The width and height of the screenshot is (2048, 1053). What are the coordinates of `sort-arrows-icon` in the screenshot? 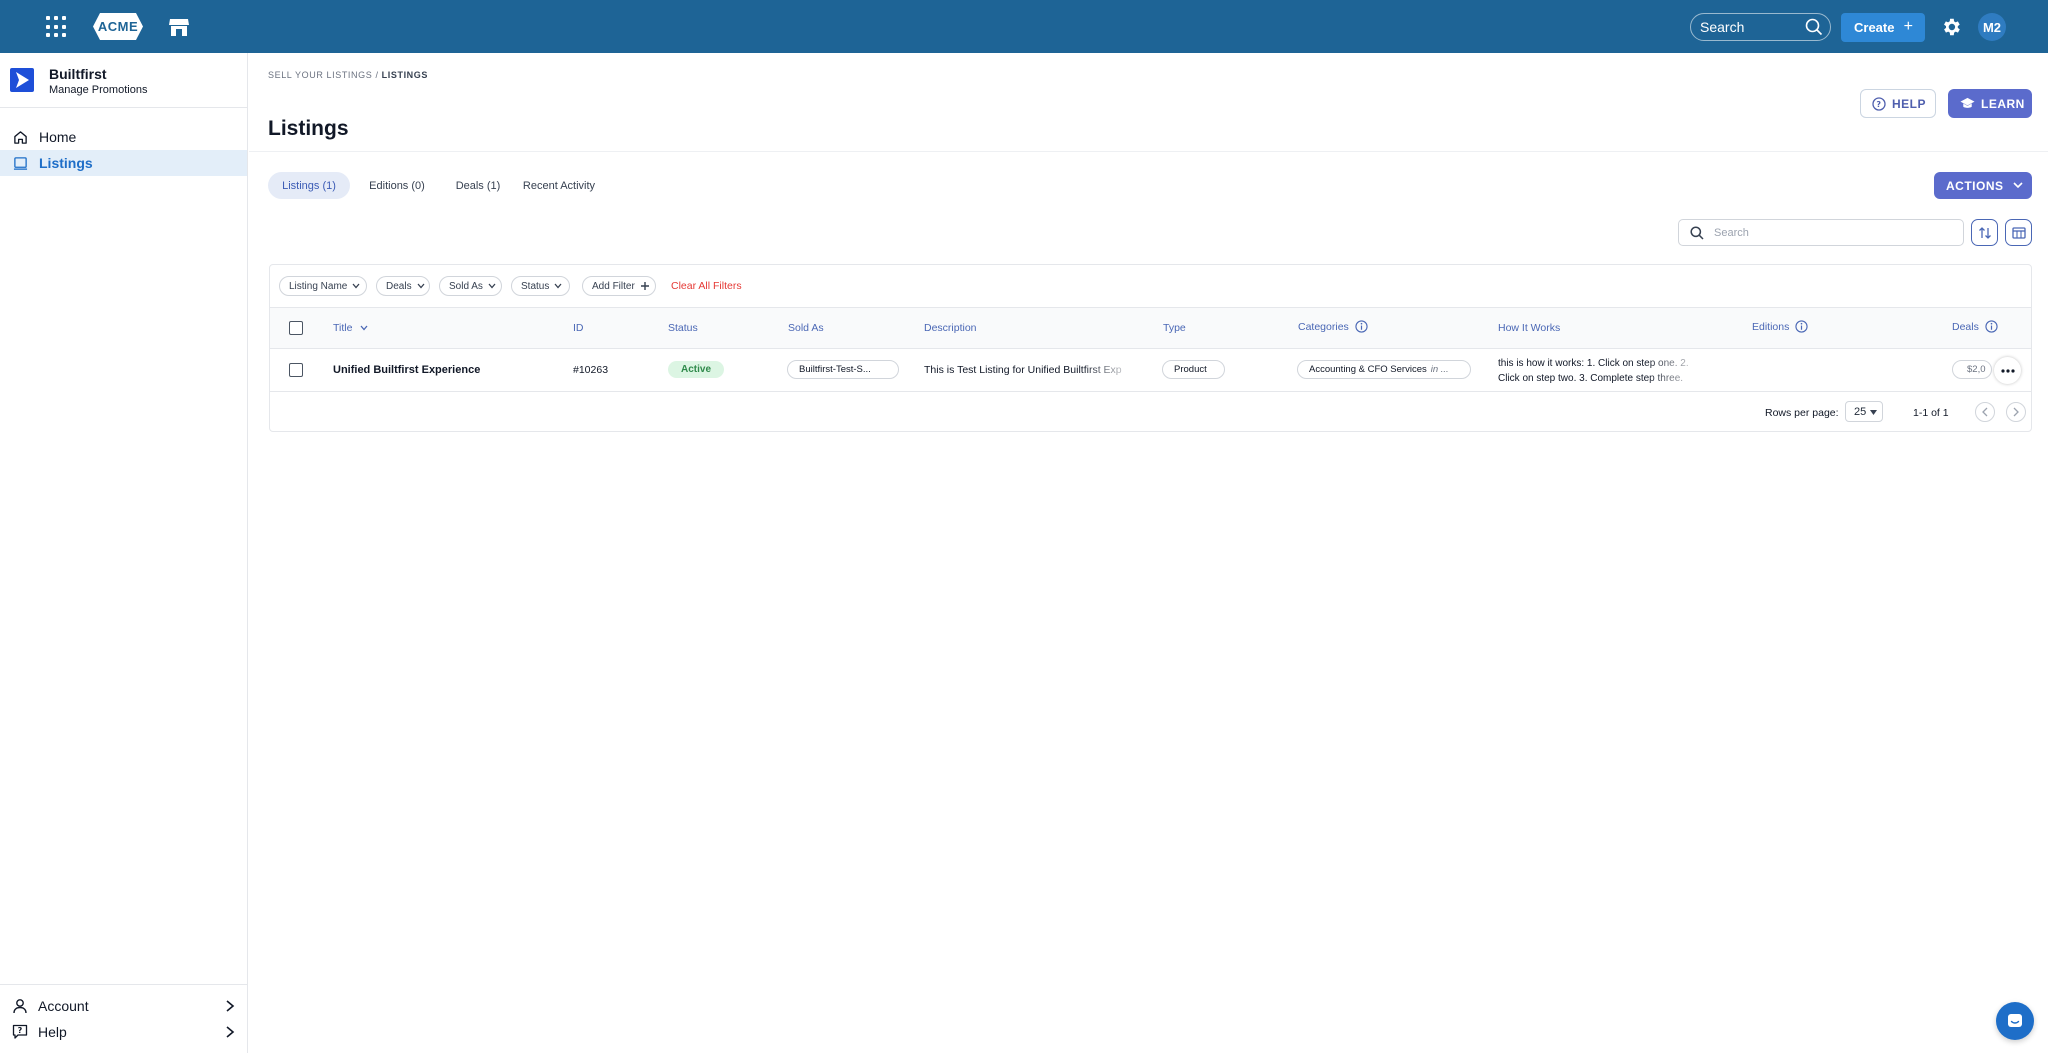 It's located at (1984, 232).